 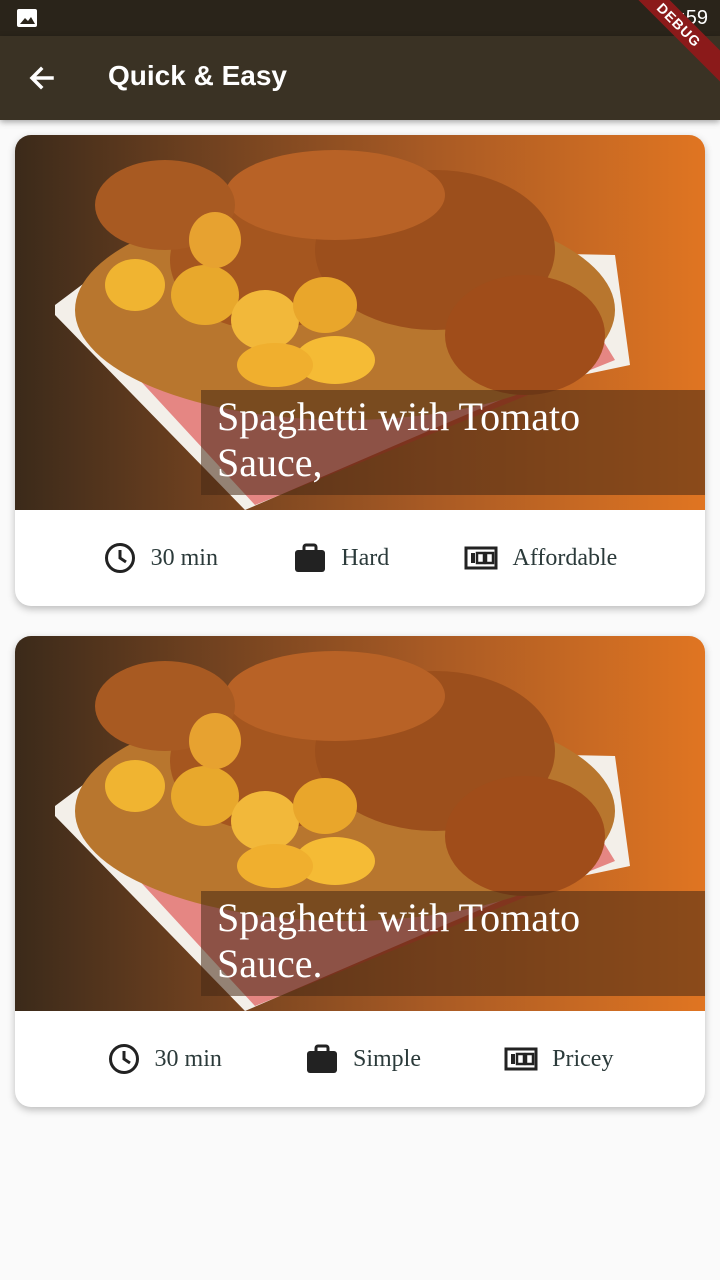 I want to click on complexity-text: Hard, so click(x=365, y=557).